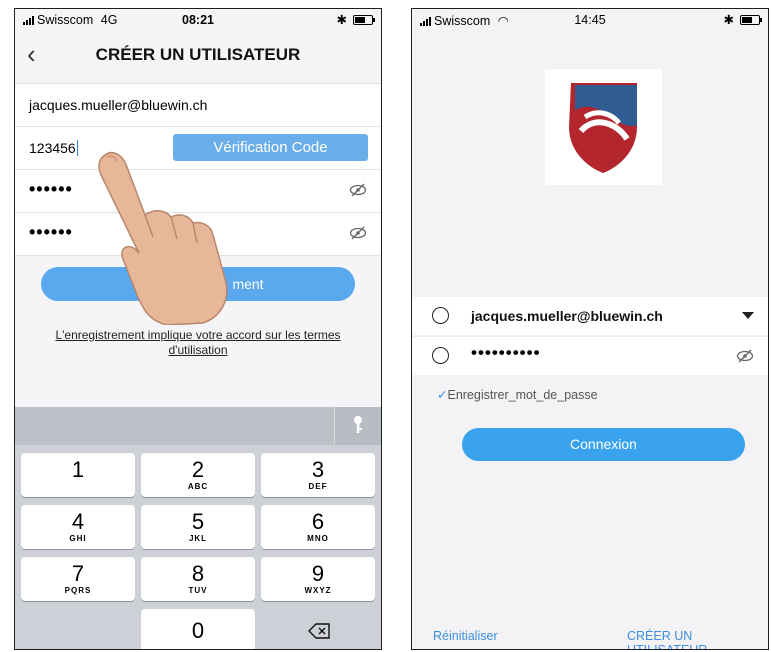 This screenshot has height=652, width=771. What do you see at coordinates (603, 127) in the screenshot?
I see `app-logo` at bounding box center [603, 127].